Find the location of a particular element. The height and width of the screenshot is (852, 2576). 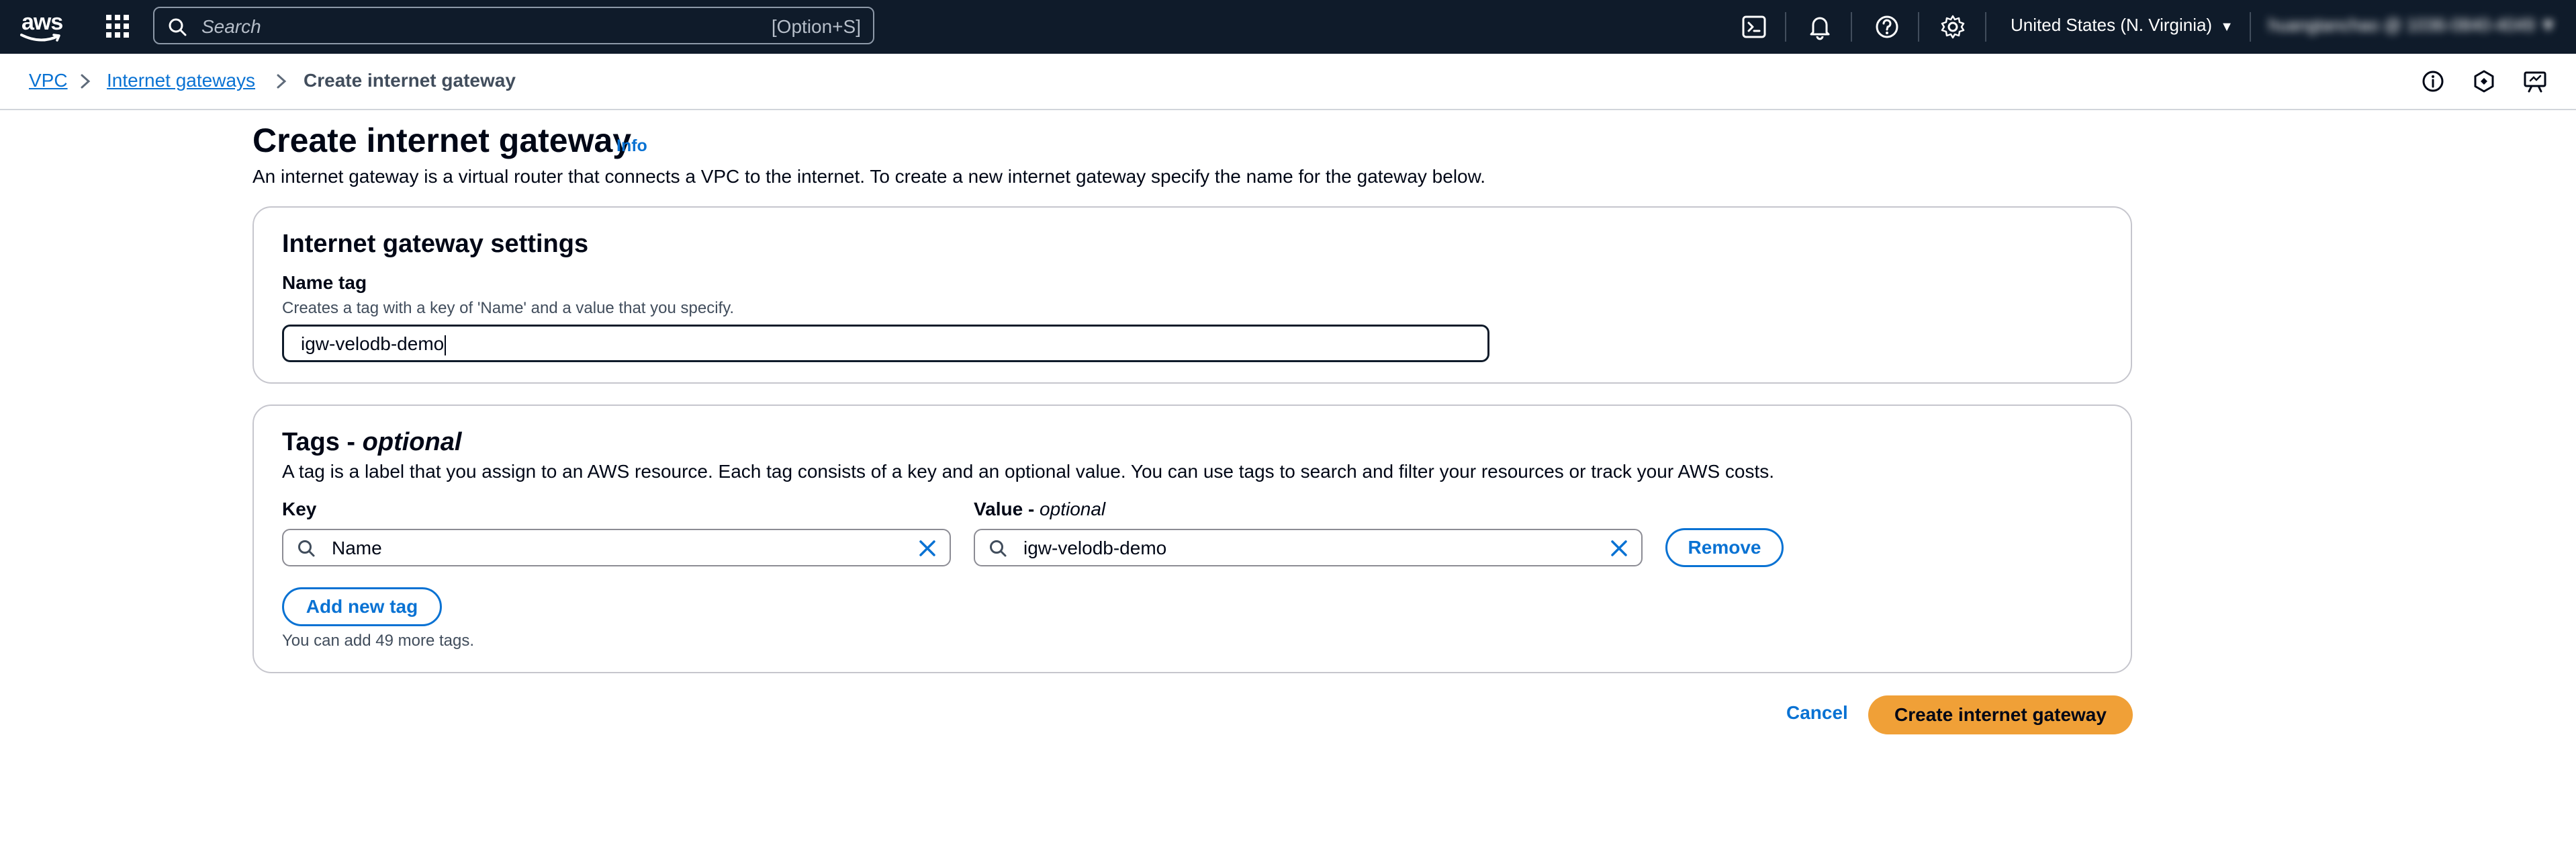

tutorial-panel-icon is located at coordinates (2535, 81).